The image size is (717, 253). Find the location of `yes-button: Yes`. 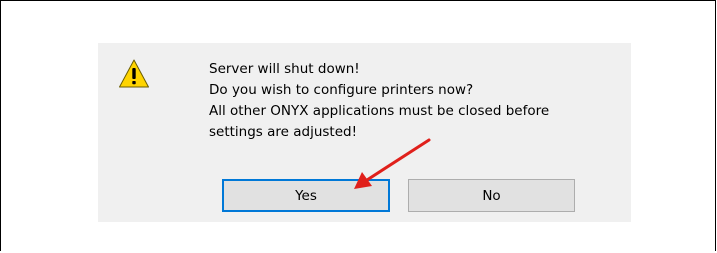

yes-button: Yes is located at coordinates (306, 195).